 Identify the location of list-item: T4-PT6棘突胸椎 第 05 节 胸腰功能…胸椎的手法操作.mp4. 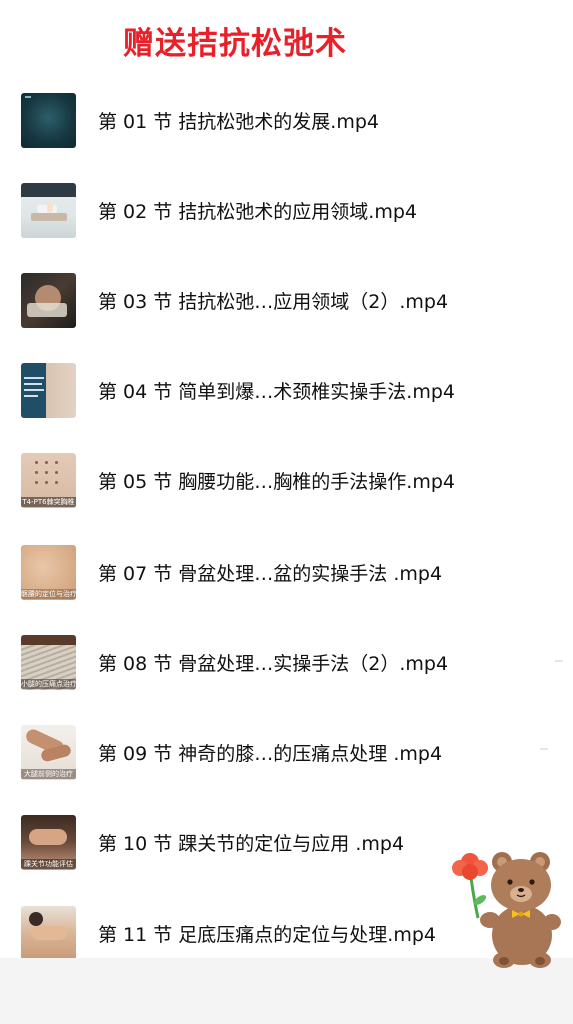
(286, 483).